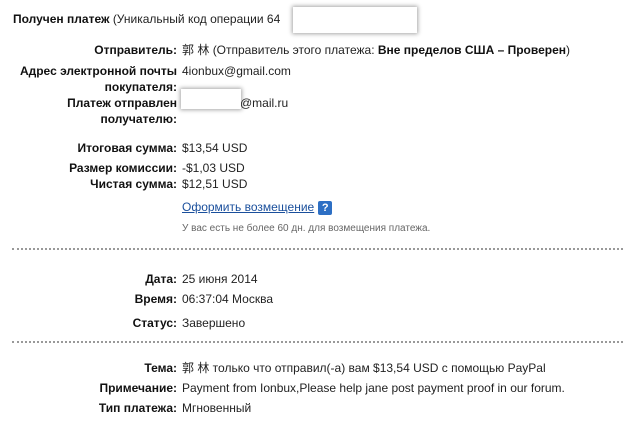  What do you see at coordinates (211, 99) in the screenshot?
I see `redaction-box-recipient` at bounding box center [211, 99].